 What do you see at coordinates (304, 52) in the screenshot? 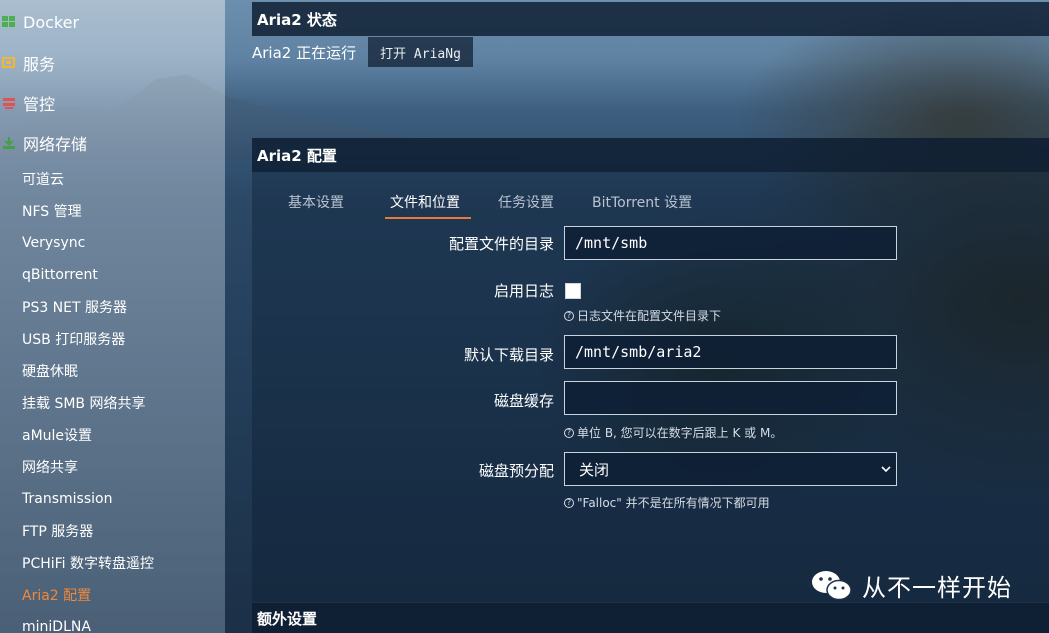
I see `status-text: Aria2 正在运行` at bounding box center [304, 52].